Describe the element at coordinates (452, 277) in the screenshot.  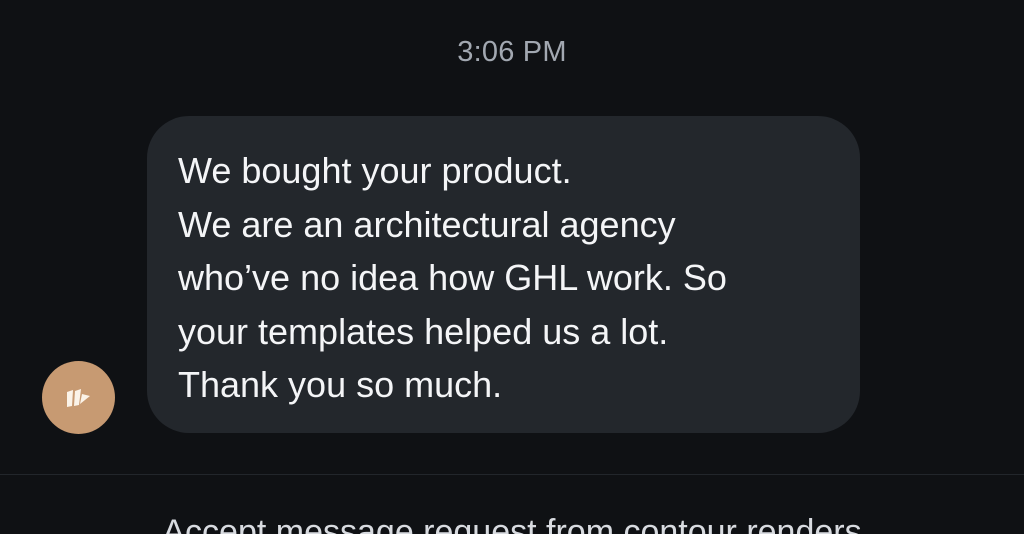
I see `message-text-line: who’ve no idea how GHL work. So` at that location.